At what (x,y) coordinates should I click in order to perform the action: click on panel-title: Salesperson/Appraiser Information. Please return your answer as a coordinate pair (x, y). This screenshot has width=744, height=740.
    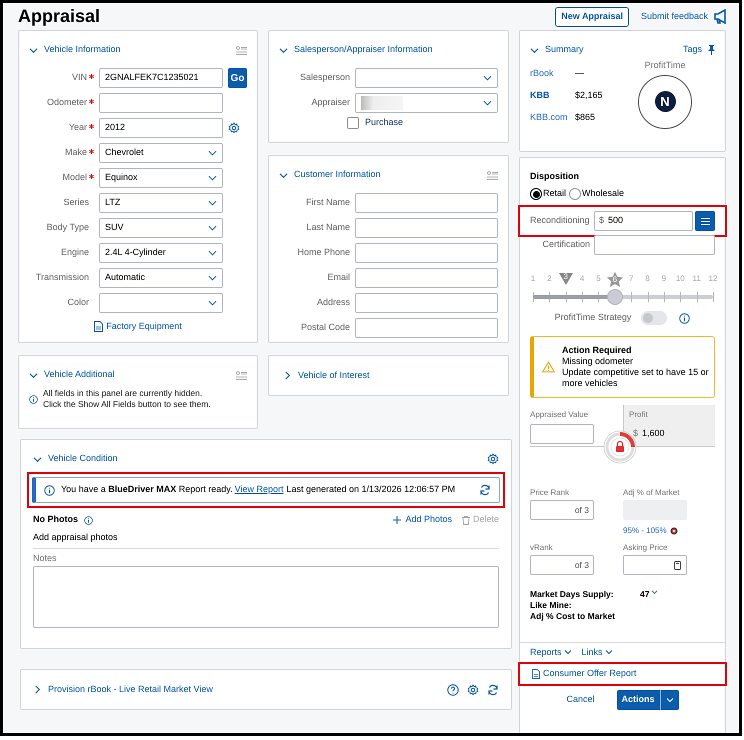
    Looking at the image, I should click on (363, 50).